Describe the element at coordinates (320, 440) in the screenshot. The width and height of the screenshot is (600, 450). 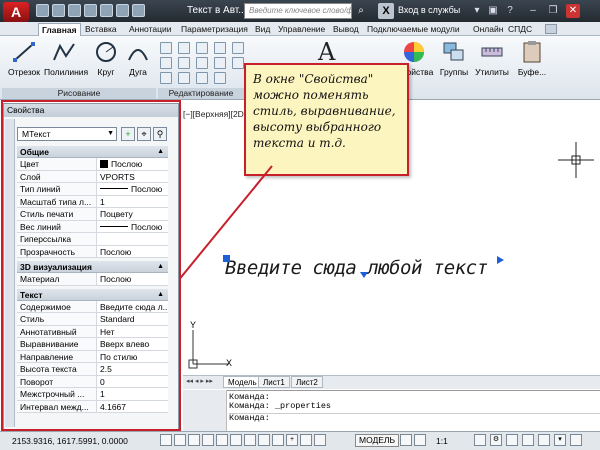
I see `quickprops-icon` at that location.